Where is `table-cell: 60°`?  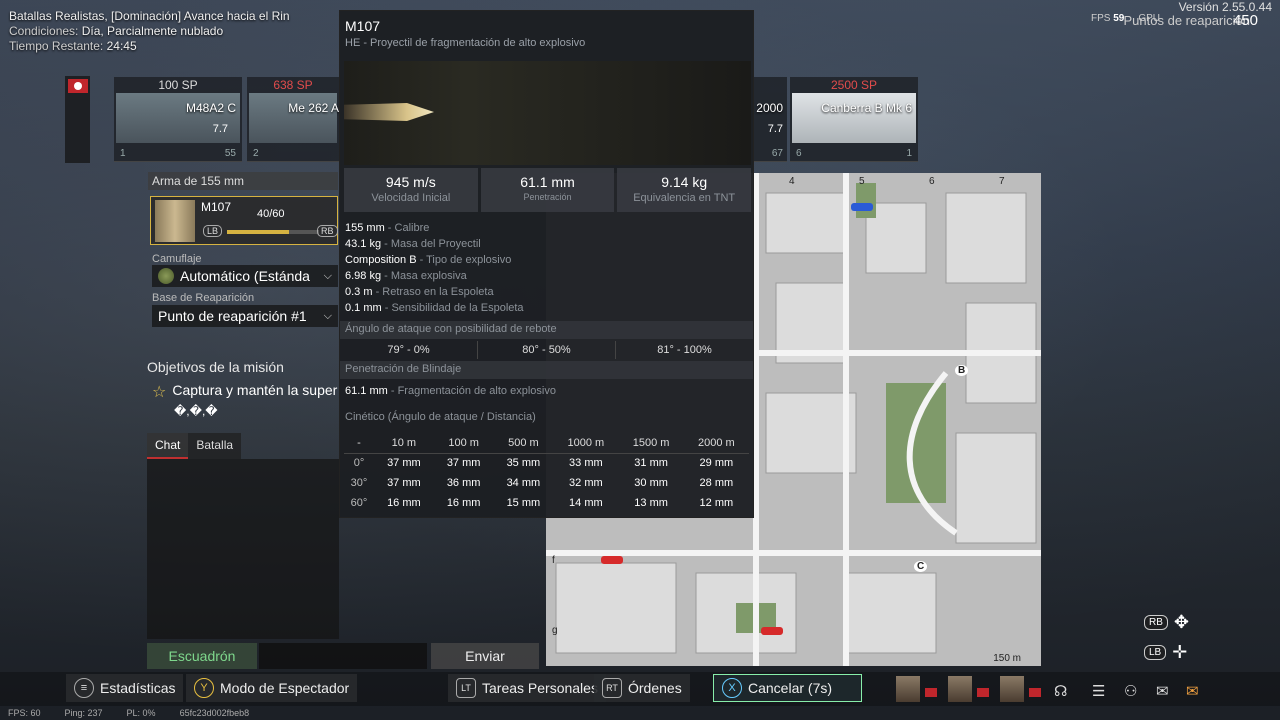
table-cell: 60° is located at coordinates (359, 503).